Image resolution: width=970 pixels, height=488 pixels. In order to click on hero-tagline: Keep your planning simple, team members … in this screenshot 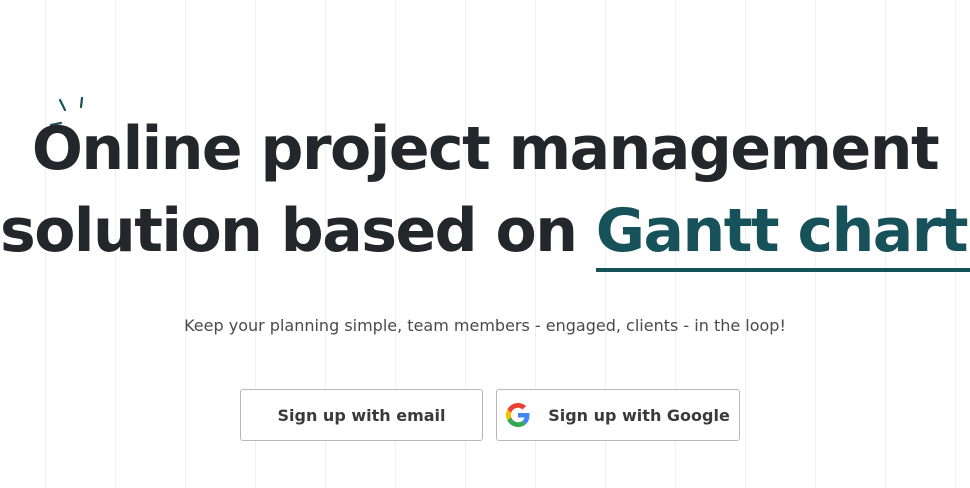, I will do `click(485, 325)`.